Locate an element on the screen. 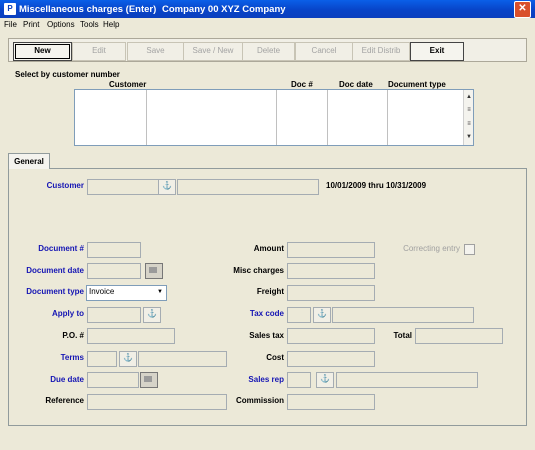  commission-field is located at coordinates (331, 402).